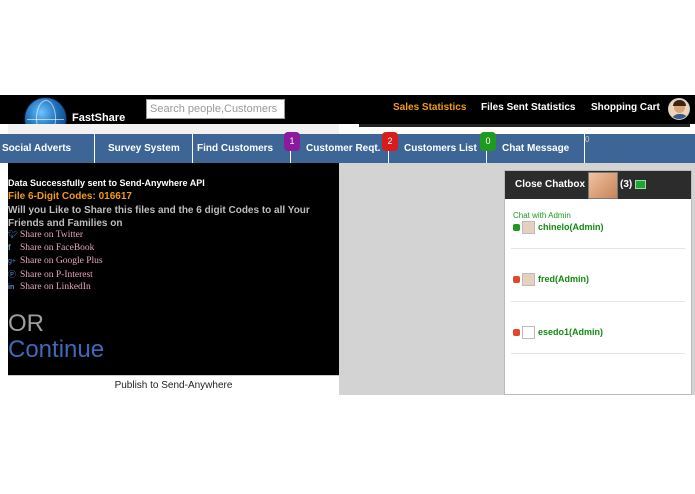 This screenshot has width=695, height=494. I want to click on chat-user-item: chinelo(Admin), so click(558, 227).